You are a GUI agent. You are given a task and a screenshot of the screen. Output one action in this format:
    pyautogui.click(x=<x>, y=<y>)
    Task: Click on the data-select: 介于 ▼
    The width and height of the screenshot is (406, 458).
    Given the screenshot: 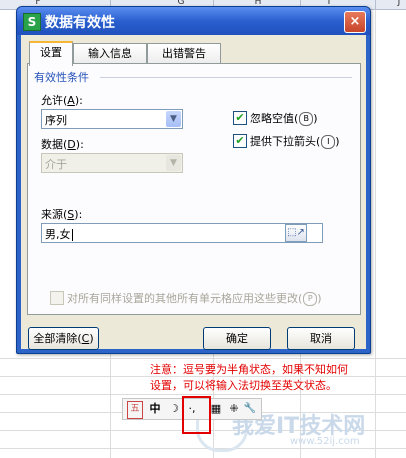 What is the action you would take?
    pyautogui.click(x=112, y=163)
    